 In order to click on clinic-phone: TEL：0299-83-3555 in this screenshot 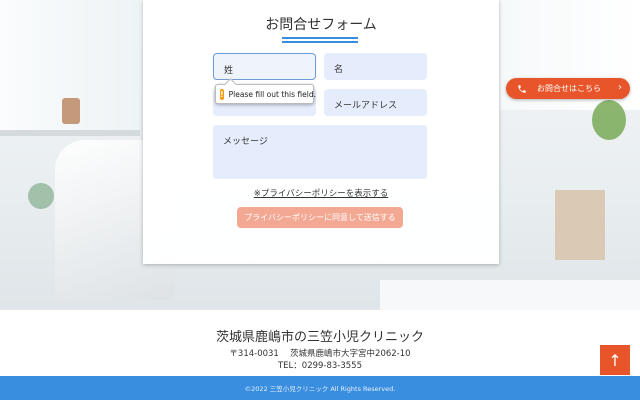, I will do `click(319, 366)`.